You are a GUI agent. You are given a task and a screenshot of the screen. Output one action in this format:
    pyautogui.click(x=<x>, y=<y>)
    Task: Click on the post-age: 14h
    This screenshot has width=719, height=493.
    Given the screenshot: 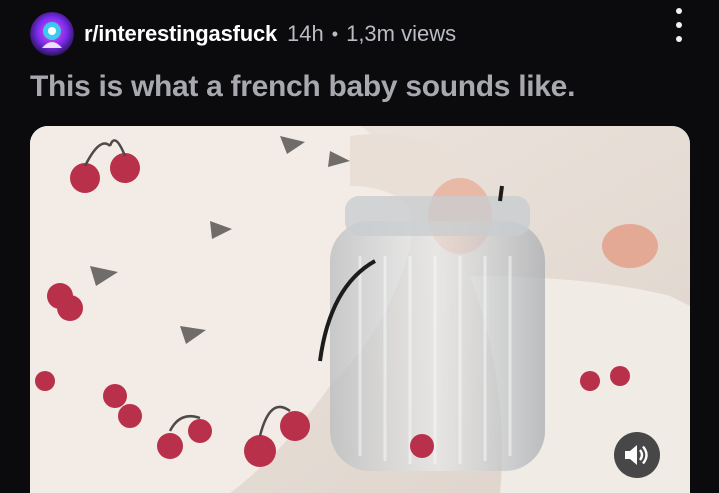 What is the action you would take?
    pyautogui.click(x=305, y=33)
    